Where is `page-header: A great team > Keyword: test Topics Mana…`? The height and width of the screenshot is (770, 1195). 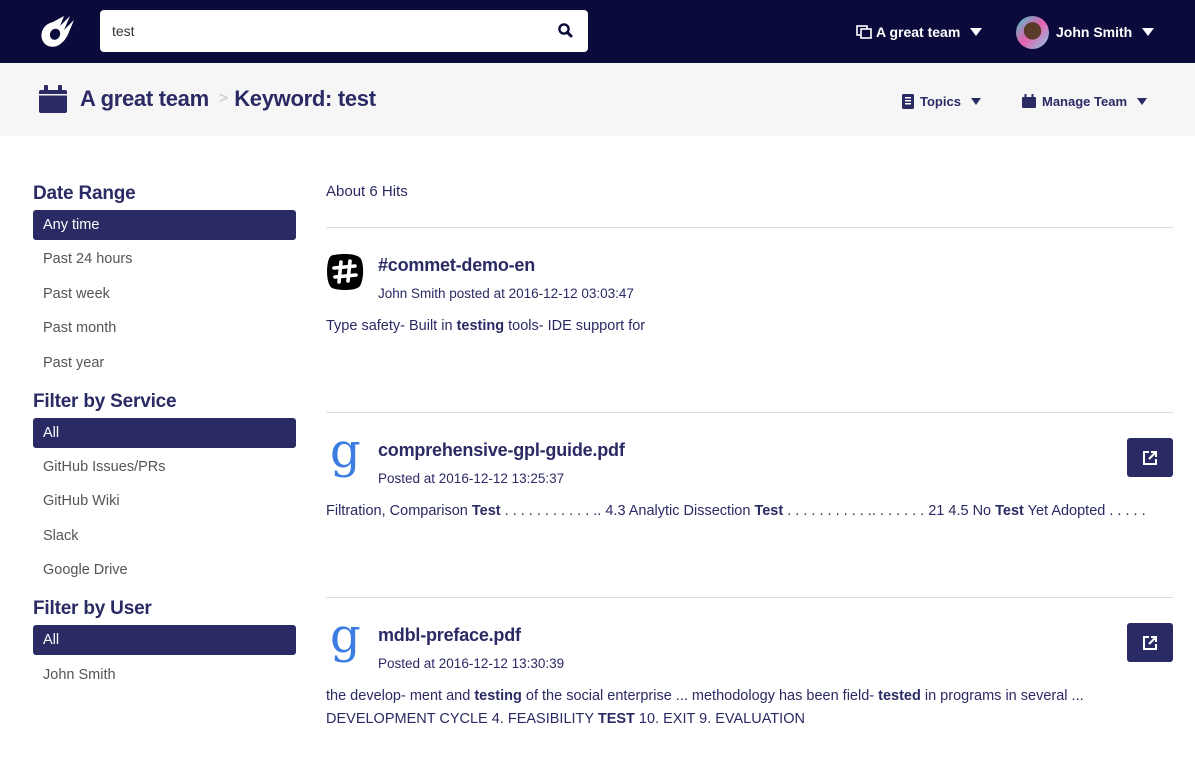
page-header: A great team > Keyword: test Topics Mana… is located at coordinates (597, 99).